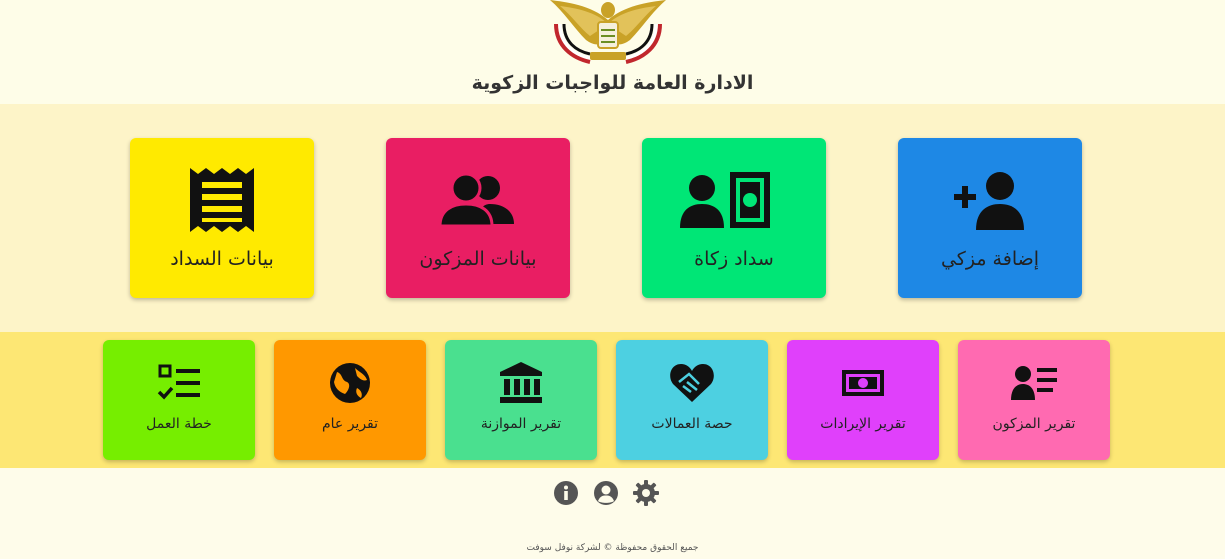 Image resolution: width=1225 pixels, height=559 pixels. Describe the element at coordinates (692, 424) in the screenshot. I see `districts-share-label: حصة العمالات` at that location.